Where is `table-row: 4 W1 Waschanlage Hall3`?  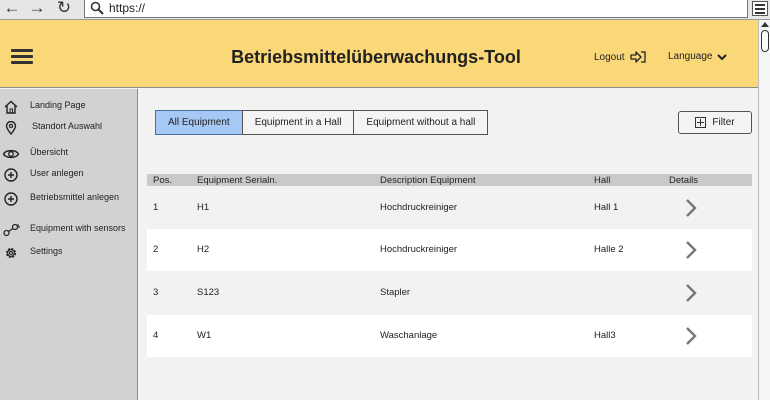
table-row: 4 W1 Waschanlage Hall3 is located at coordinates (449, 336).